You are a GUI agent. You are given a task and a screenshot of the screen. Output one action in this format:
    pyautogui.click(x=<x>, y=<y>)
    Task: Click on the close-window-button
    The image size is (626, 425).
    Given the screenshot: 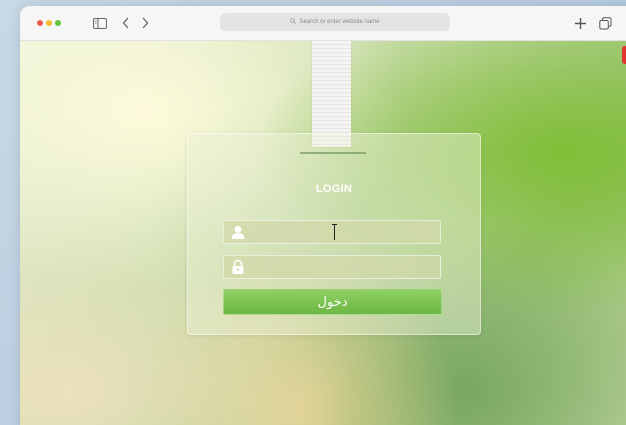 What is the action you would take?
    pyautogui.click(x=40, y=23)
    